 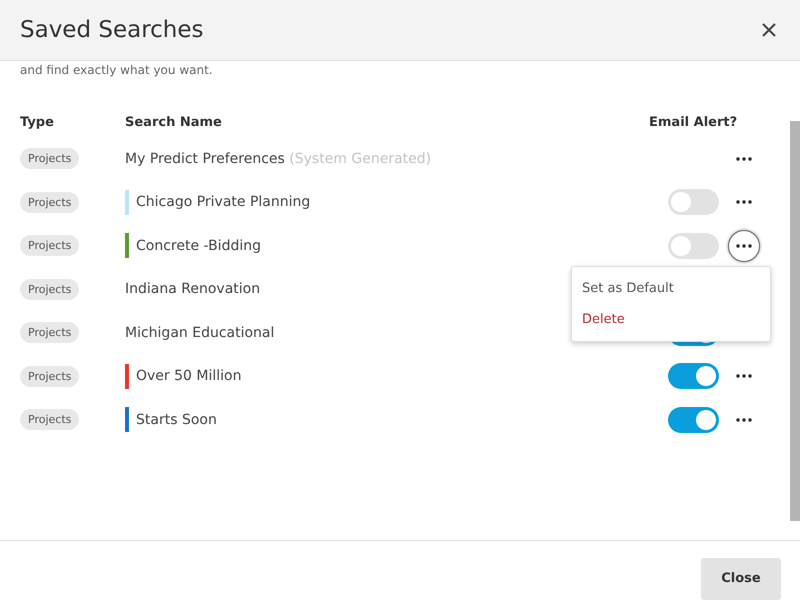 What do you see at coordinates (671, 288) in the screenshot?
I see `menu-item: Set as Default` at bounding box center [671, 288].